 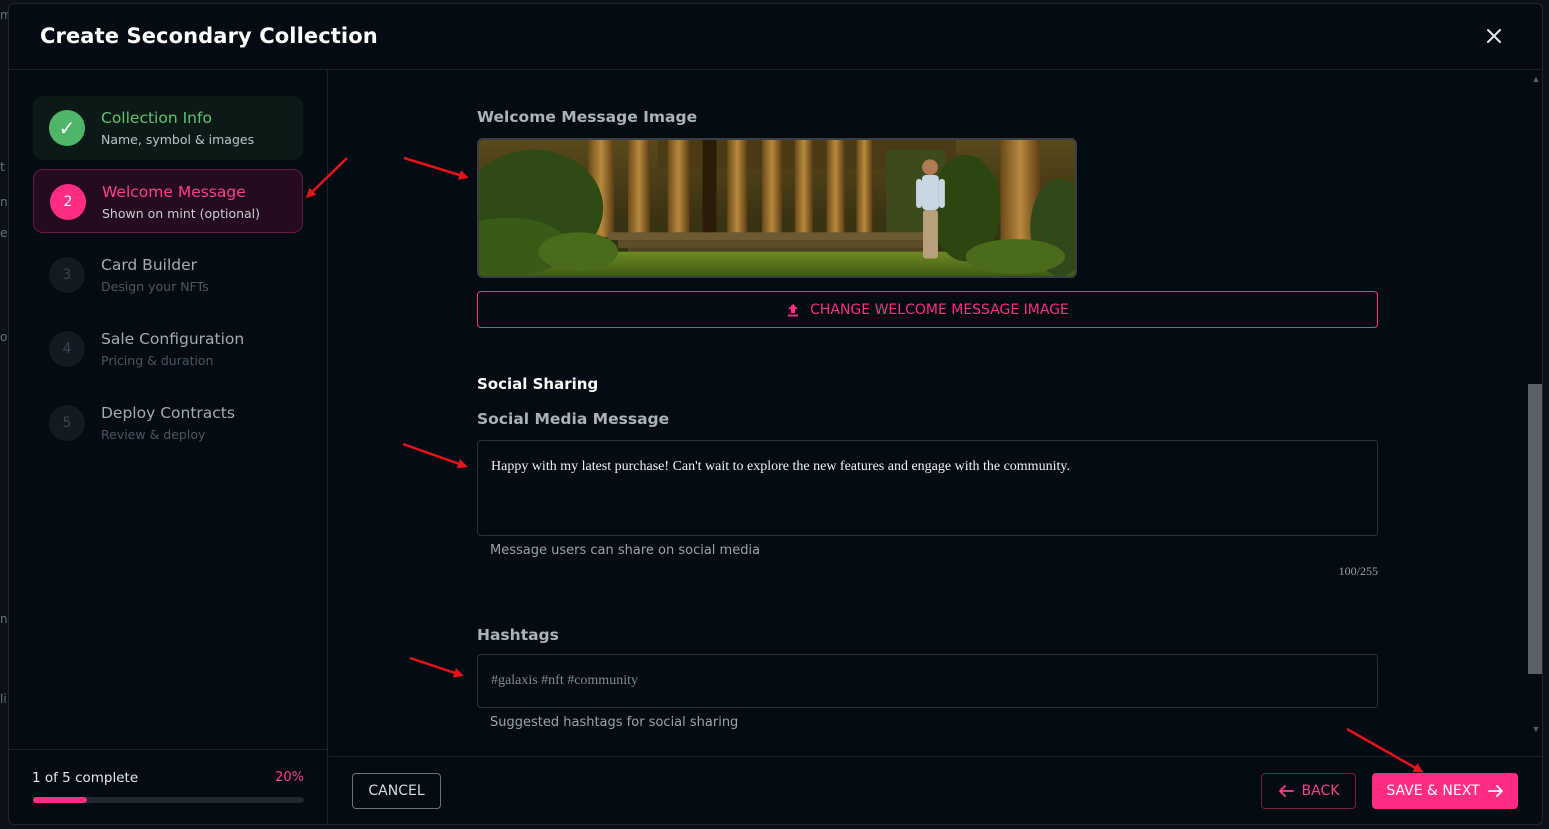 What do you see at coordinates (793, 309) in the screenshot?
I see `upload-icon` at bounding box center [793, 309].